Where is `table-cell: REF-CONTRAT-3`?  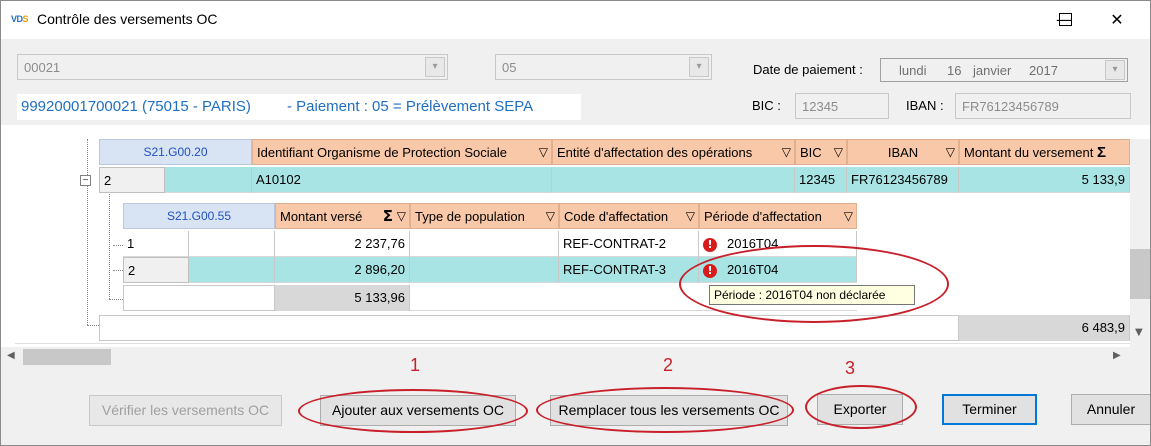 table-cell: REF-CONTRAT-3 is located at coordinates (629, 270).